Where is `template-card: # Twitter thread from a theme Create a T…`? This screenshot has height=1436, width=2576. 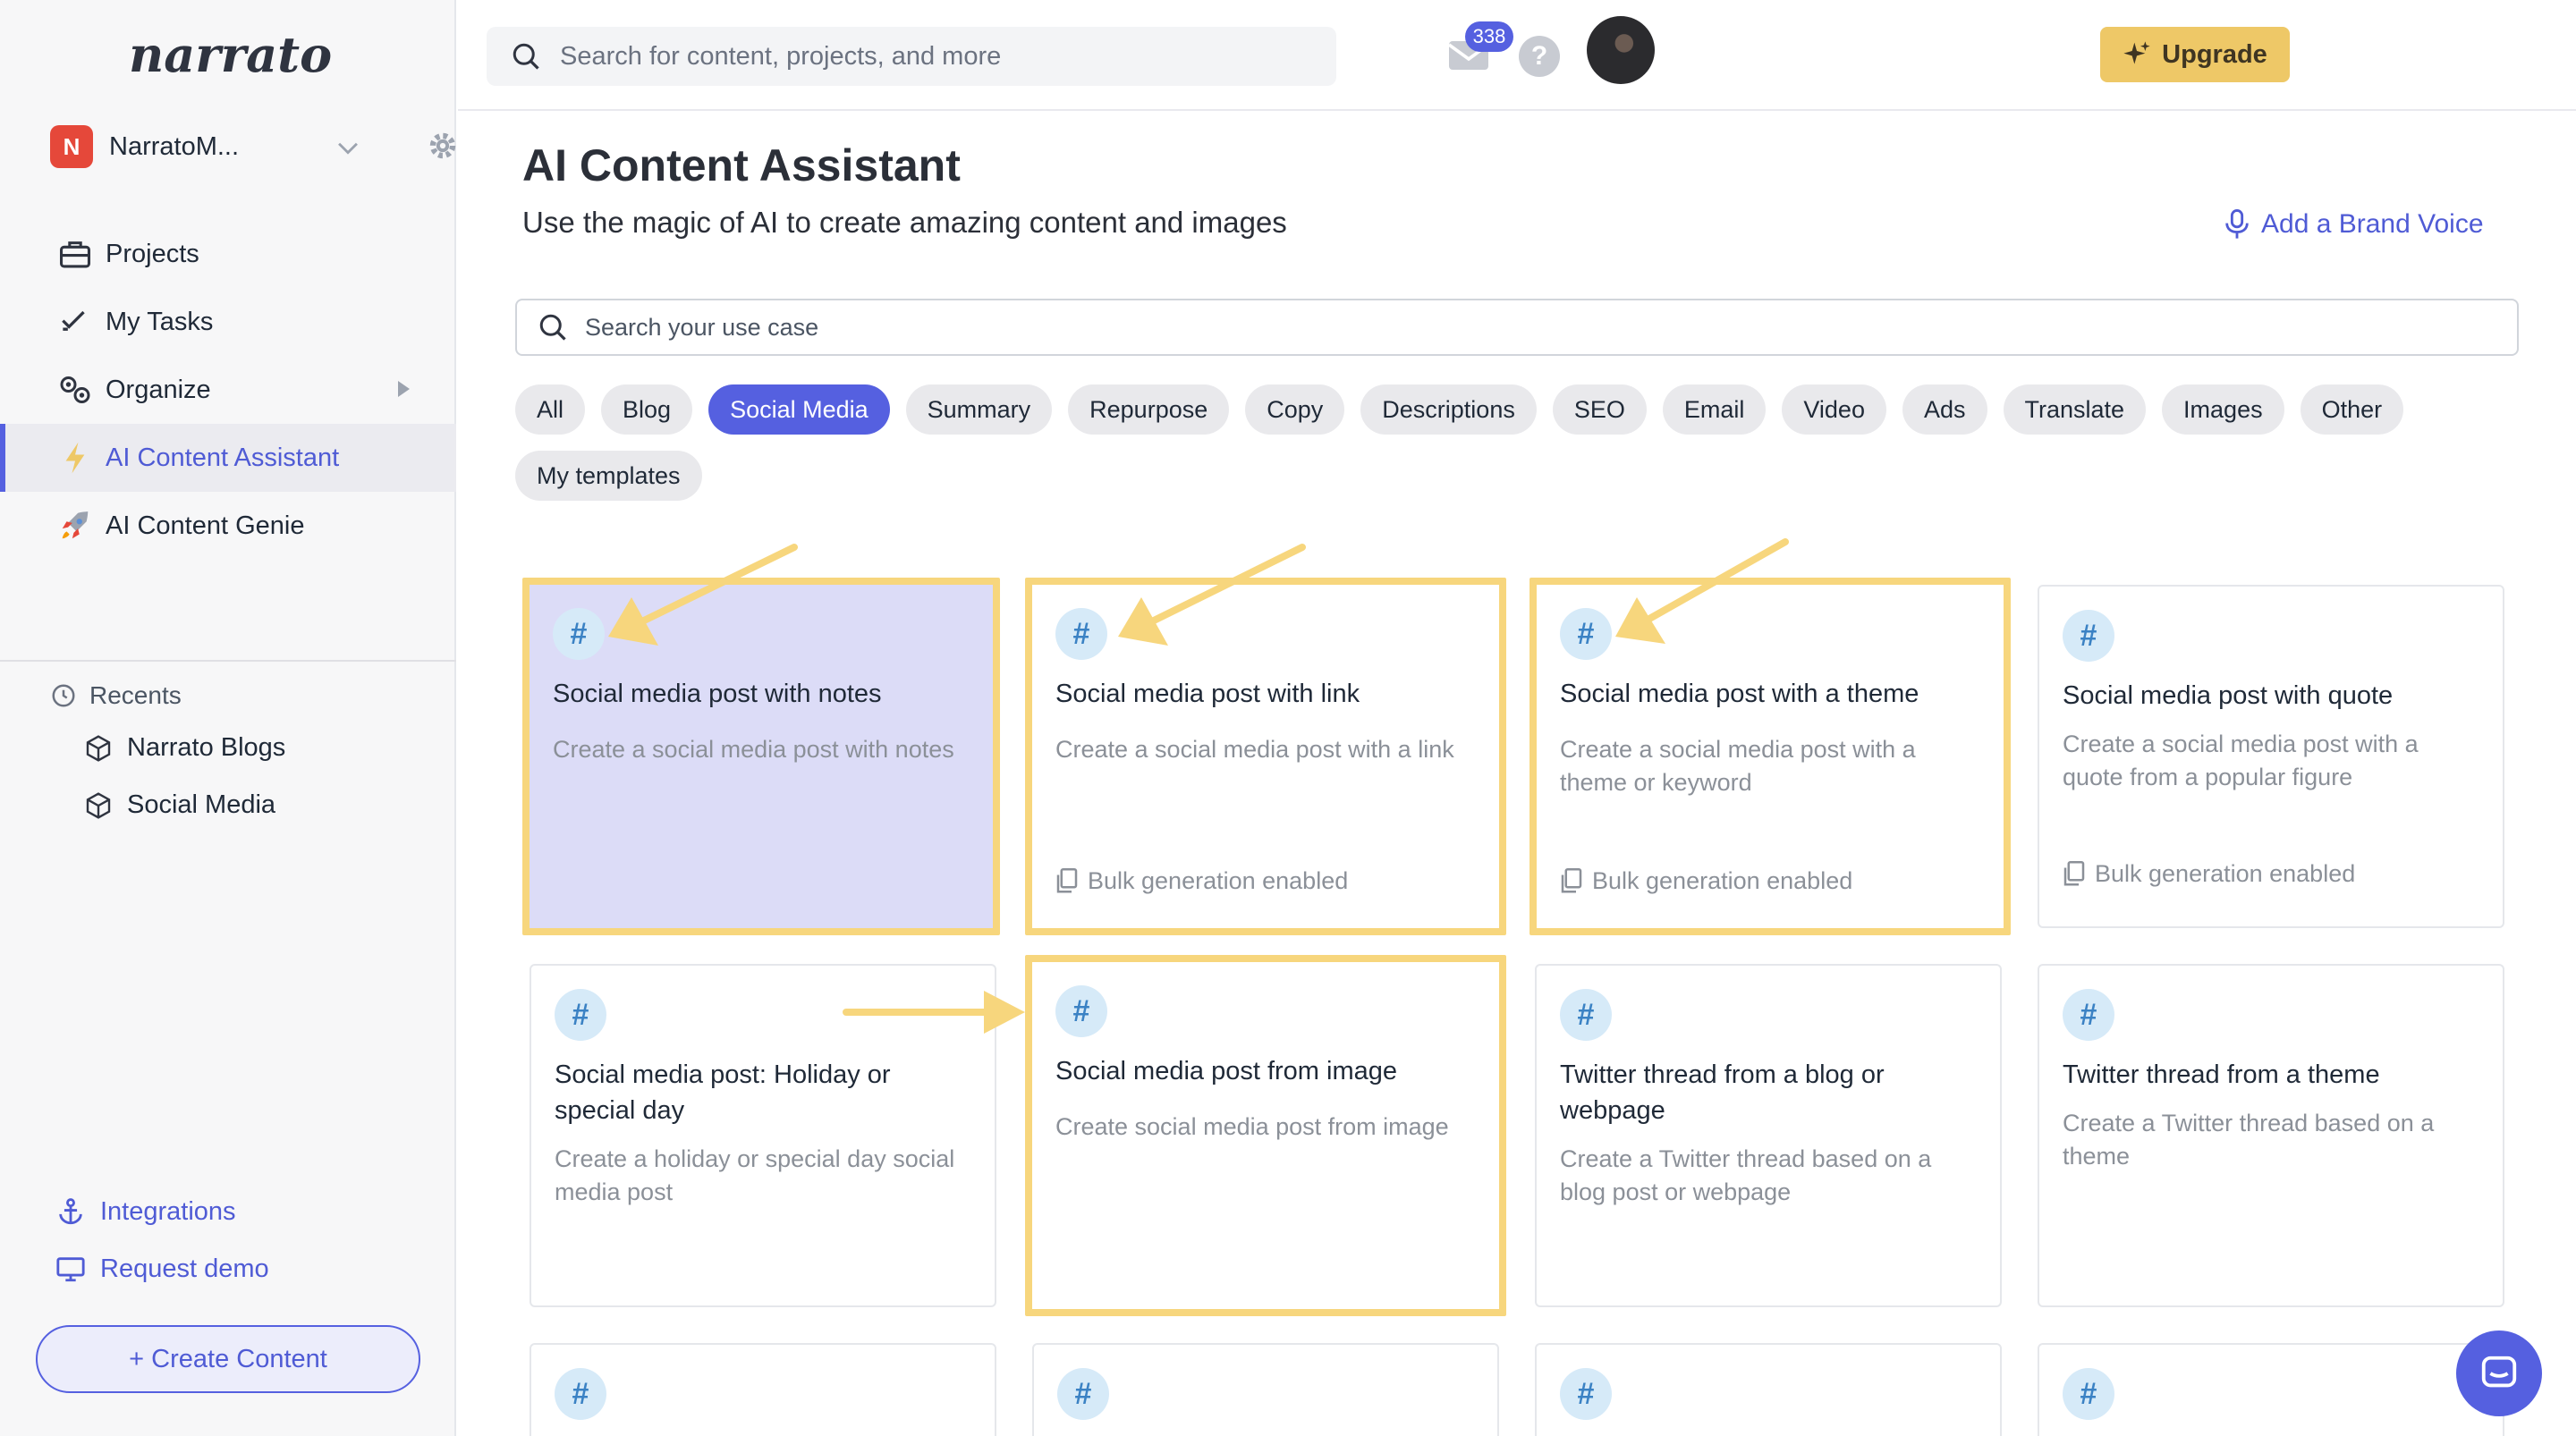
template-card: # Twitter thread from a theme Create a T… is located at coordinates (2271, 1135).